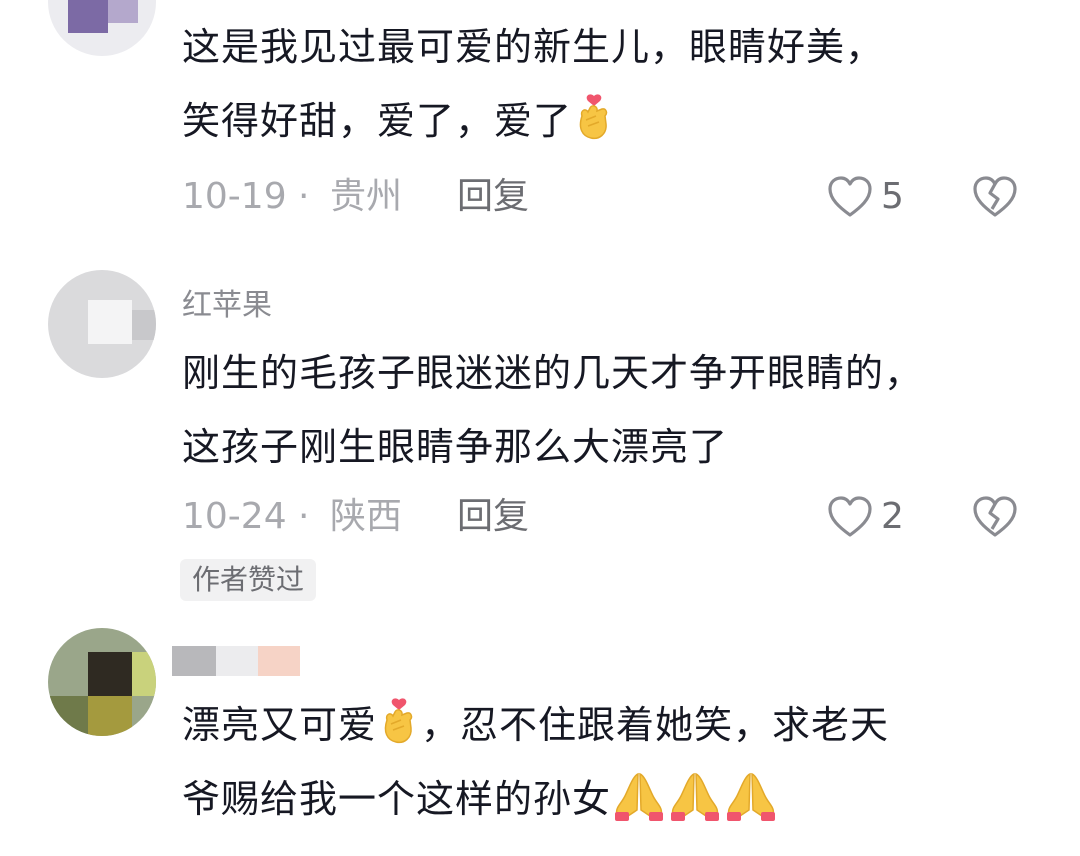  I want to click on comment-meta: 10-24 · 陕西 回复 2, so click(612, 517).